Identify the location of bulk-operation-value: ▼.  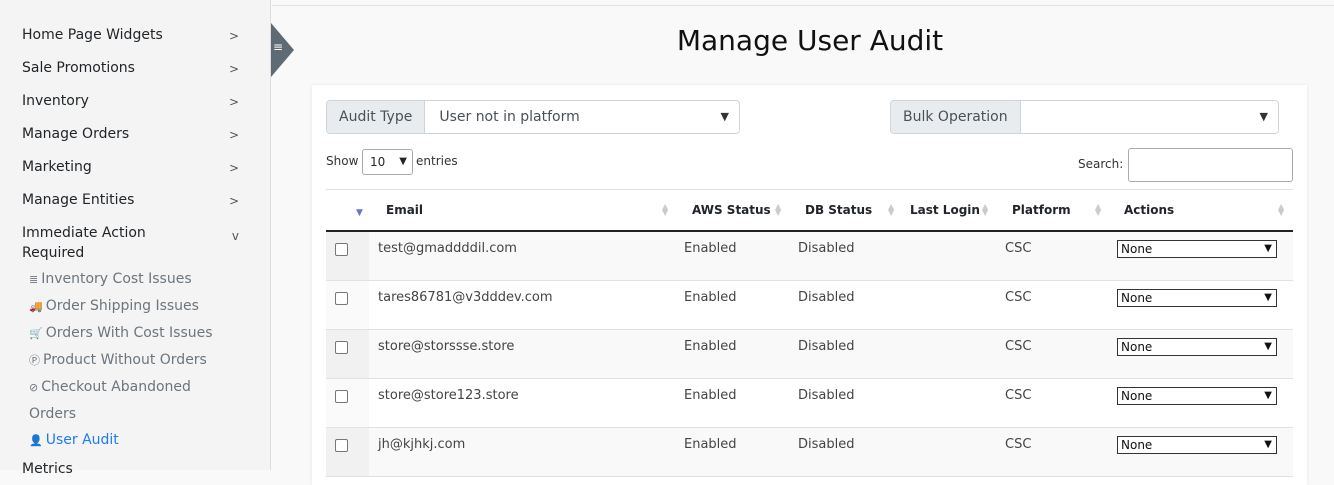
(1149, 117).